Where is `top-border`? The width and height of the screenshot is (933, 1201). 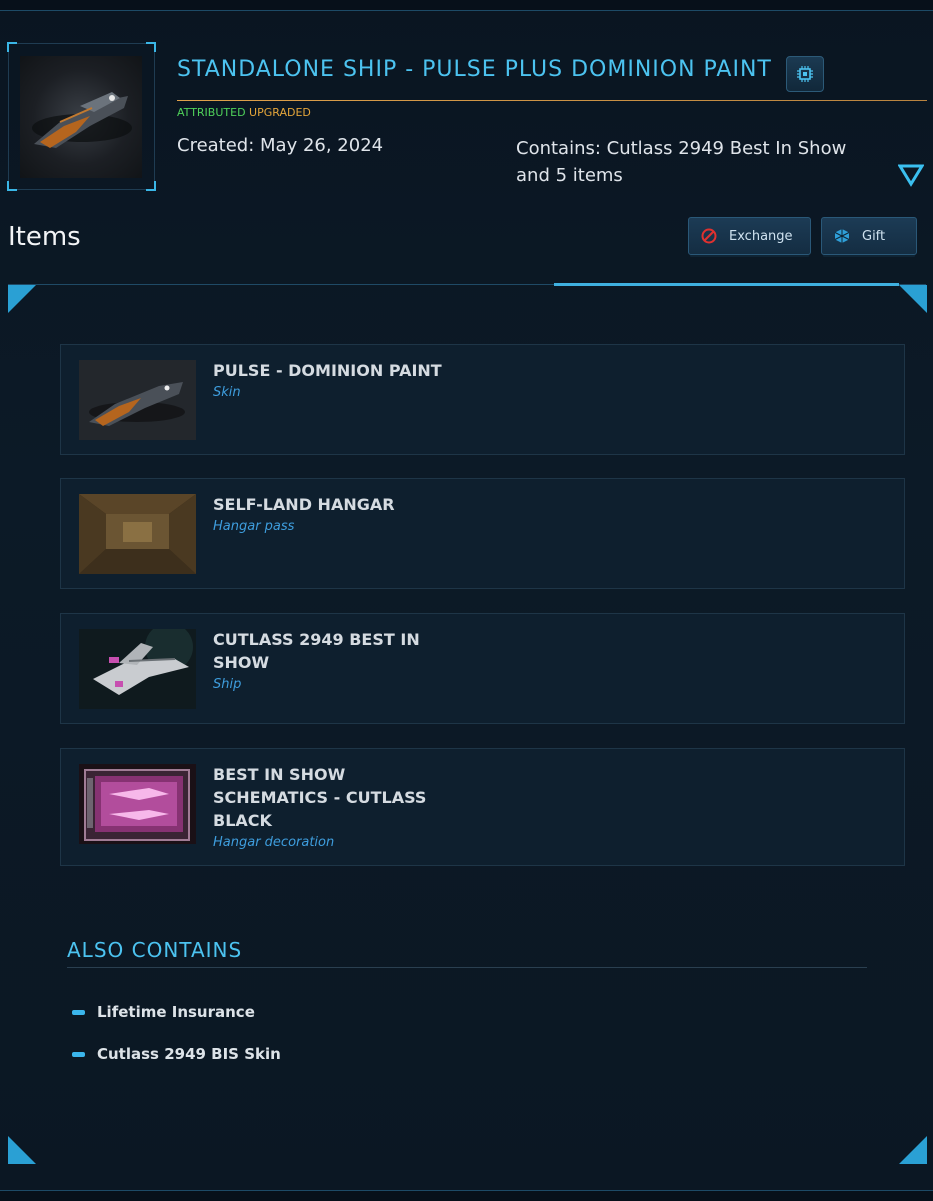 top-border is located at coordinates (466, 5).